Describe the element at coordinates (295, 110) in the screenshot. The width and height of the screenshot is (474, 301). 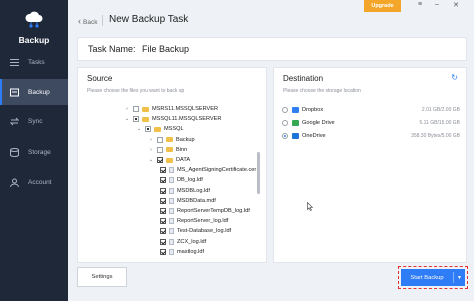
I see `dropbox-icon` at that location.